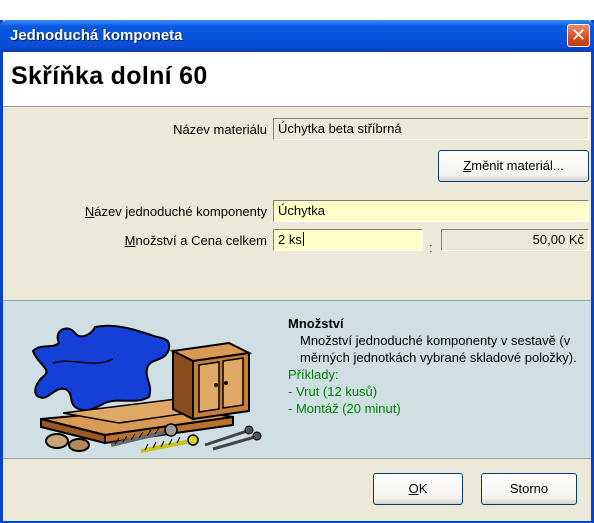 The width and height of the screenshot is (594, 523). What do you see at coordinates (109, 76) in the screenshot?
I see `page-title: Skříňka dolní 60` at bounding box center [109, 76].